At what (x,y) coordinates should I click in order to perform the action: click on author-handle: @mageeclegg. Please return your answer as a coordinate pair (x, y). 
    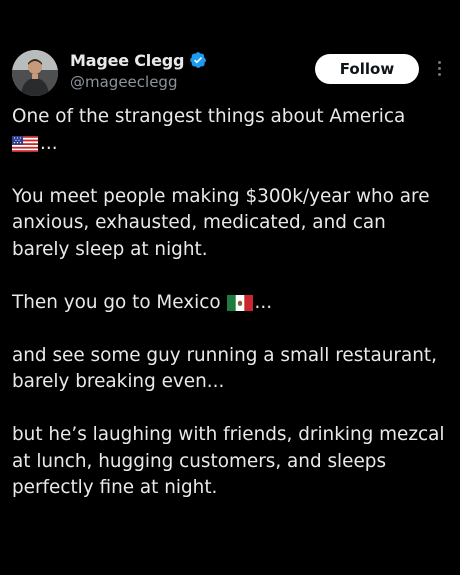
    Looking at the image, I should click on (138, 82).